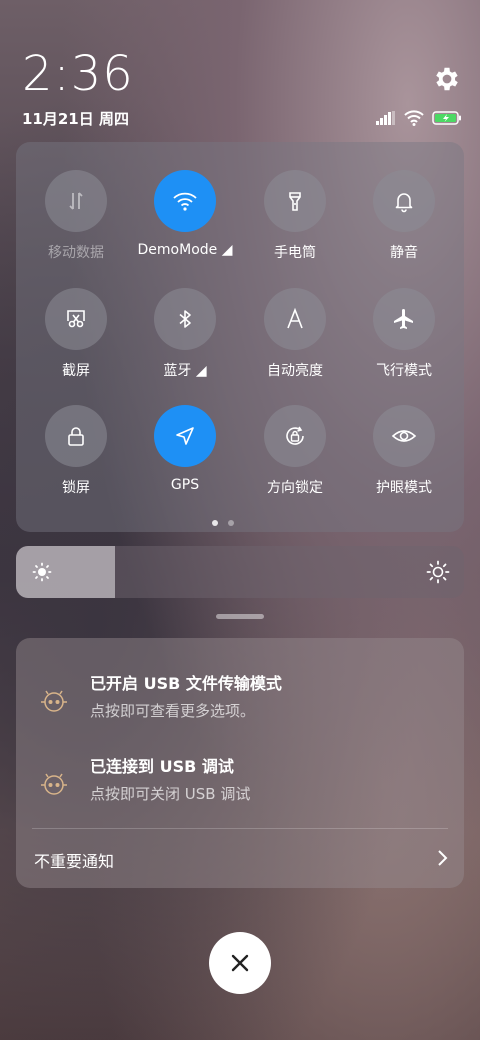 The height and width of the screenshot is (1040, 480). I want to click on notification-subtitle: 点按即可关闭 USB 调试, so click(170, 794).